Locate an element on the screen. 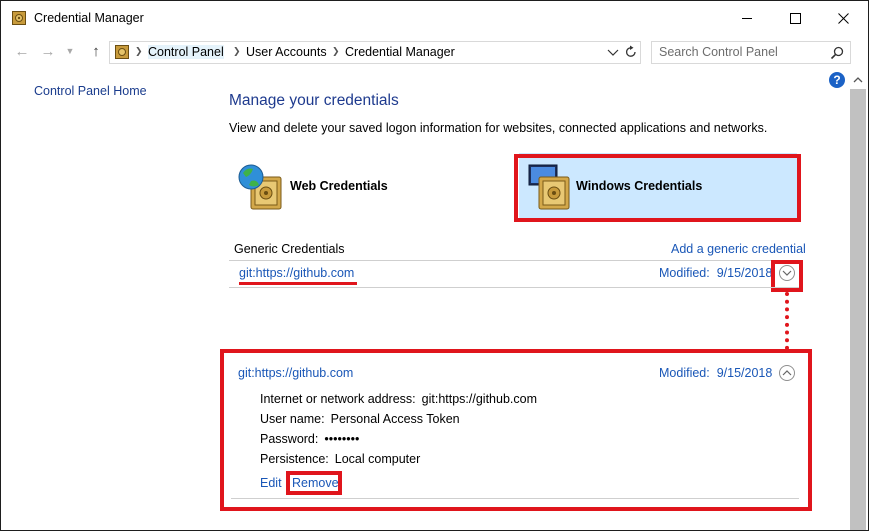 The image size is (869, 531). web-credentials-tile: Web Credentials is located at coordinates (366, 186).